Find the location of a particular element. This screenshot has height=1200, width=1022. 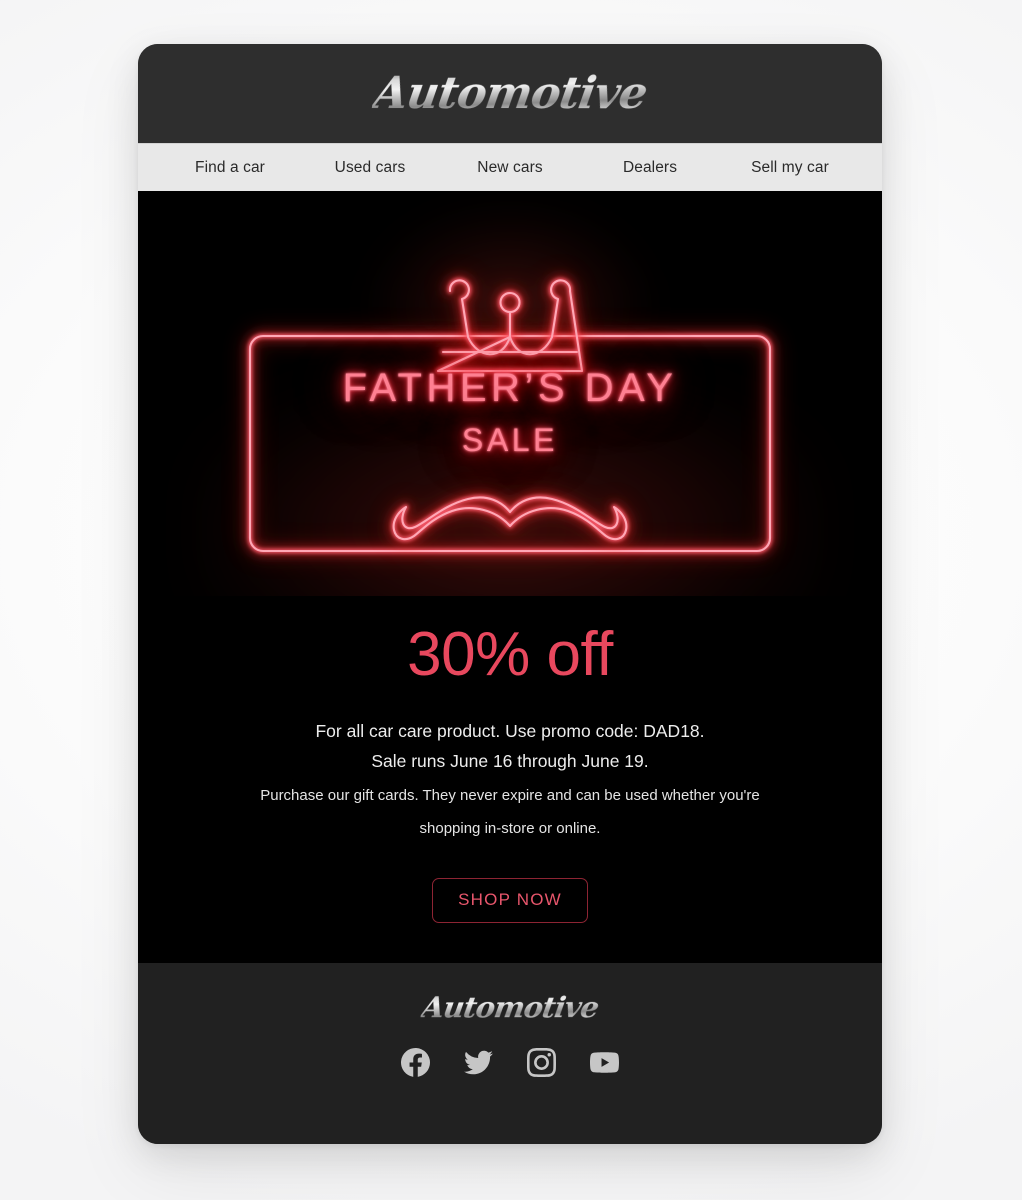

nav-item-used-cars: Used cars is located at coordinates (370, 168).